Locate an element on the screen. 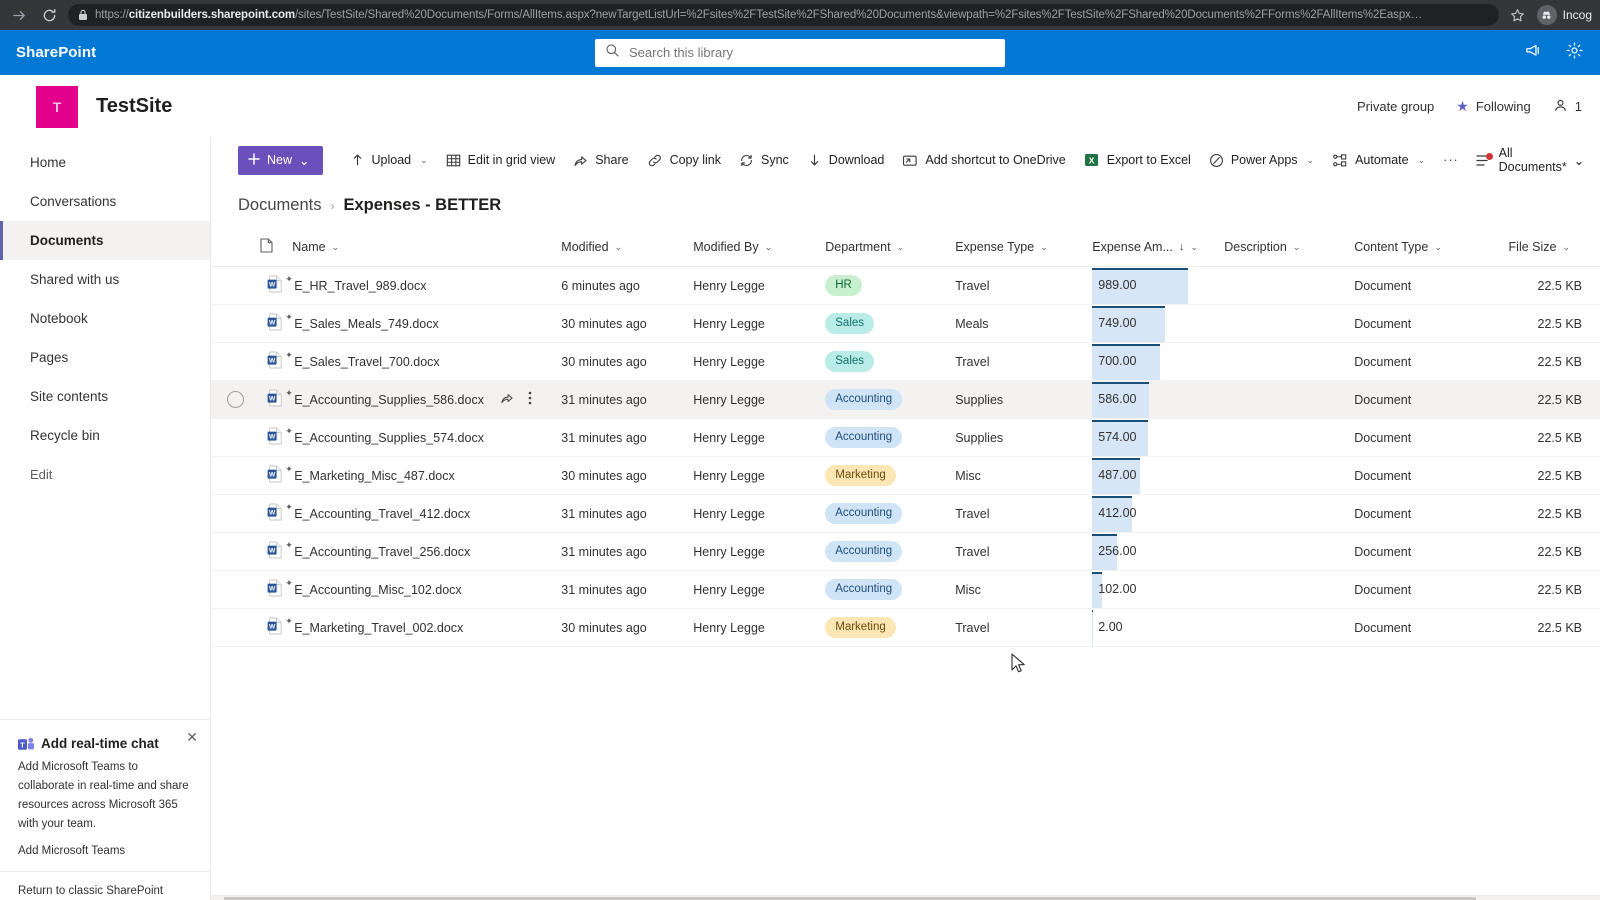 The height and width of the screenshot is (900, 1600). forward-arrow-icon is located at coordinates (19, 15).